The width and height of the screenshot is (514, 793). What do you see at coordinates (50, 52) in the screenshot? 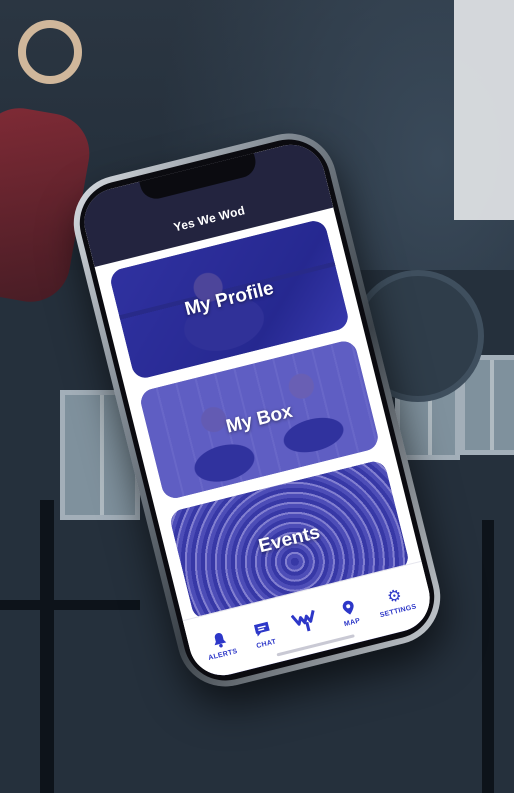
I see `background-gym-ring` at bounding box center [50, 52].